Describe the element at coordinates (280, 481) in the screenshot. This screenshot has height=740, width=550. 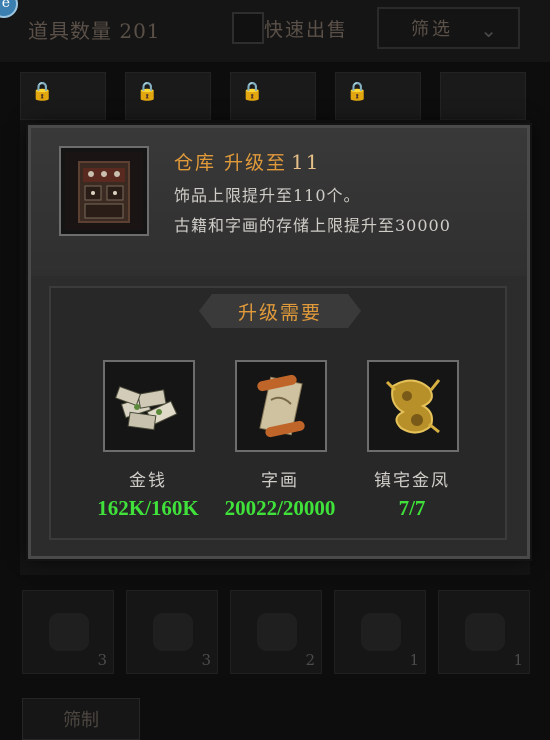
I see `requirement-name: 字画` at that location.